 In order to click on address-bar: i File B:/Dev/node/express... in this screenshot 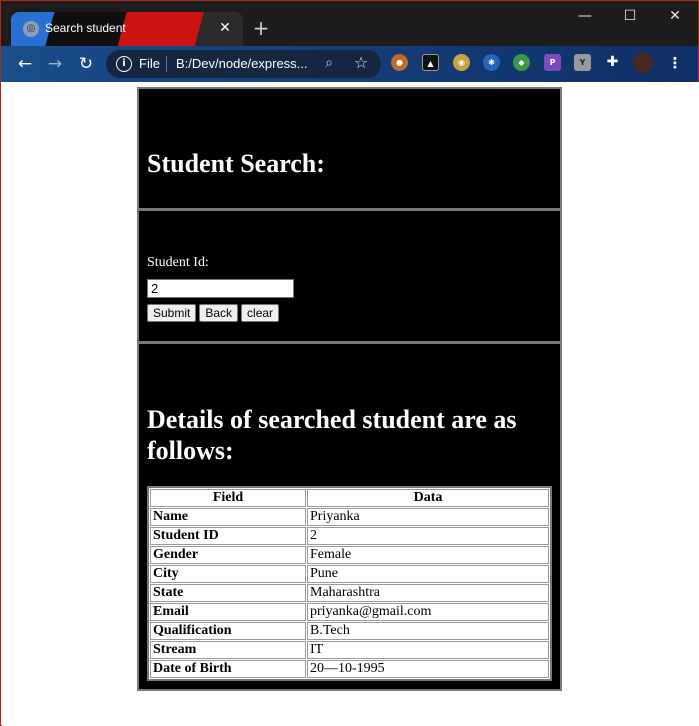, I will do `click(243, 64)`.